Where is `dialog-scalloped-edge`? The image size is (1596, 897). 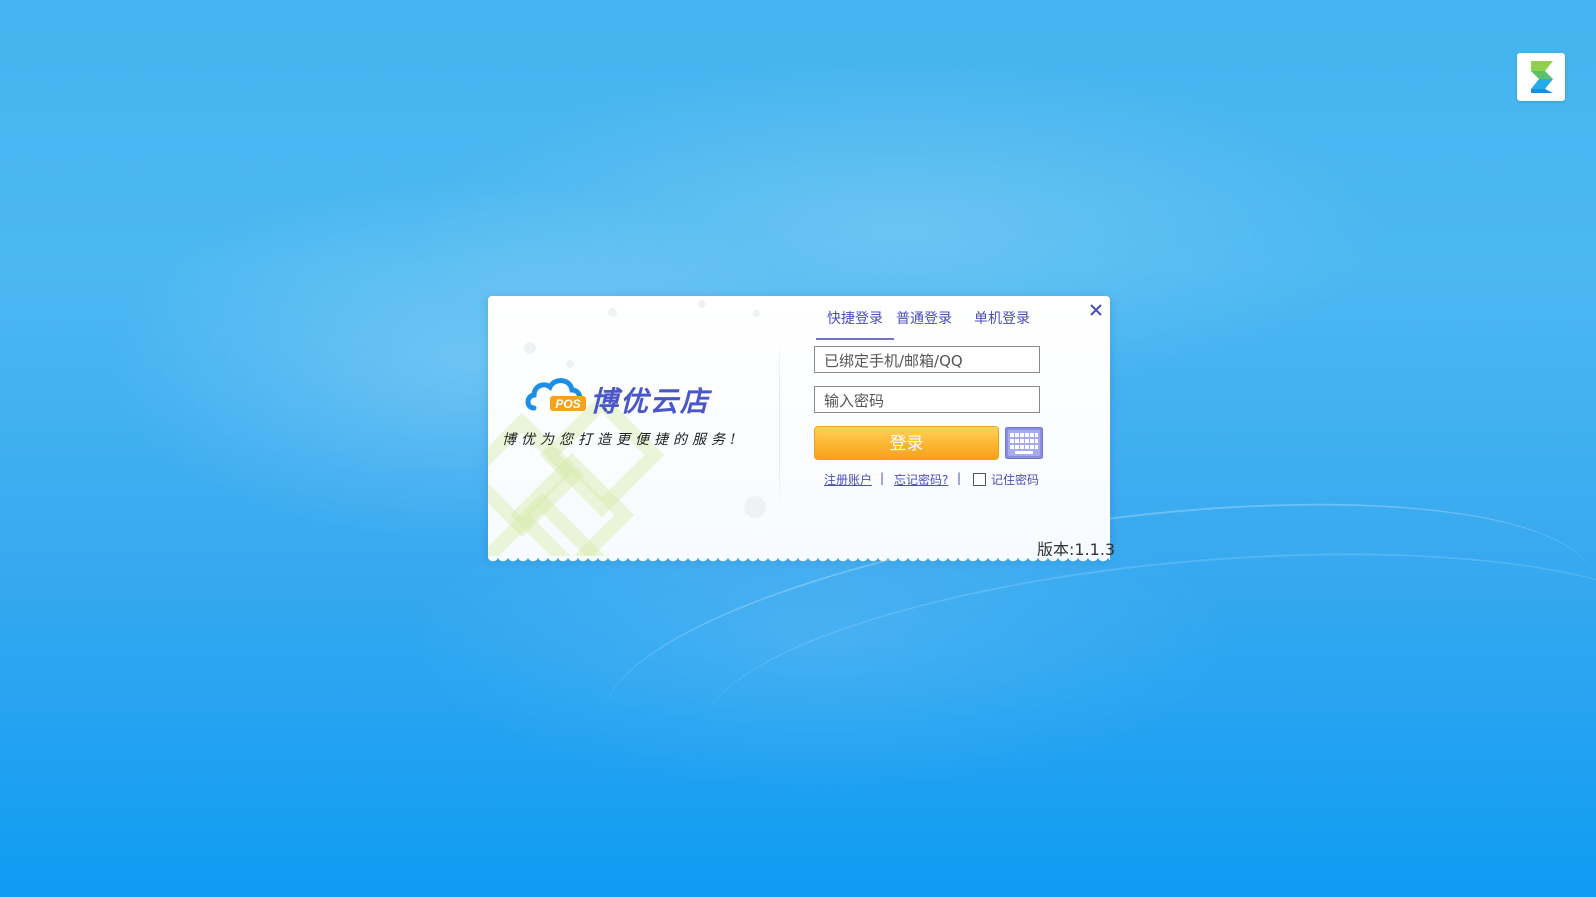
dialog-scalloped-edge is located at coordinates (799, 560).